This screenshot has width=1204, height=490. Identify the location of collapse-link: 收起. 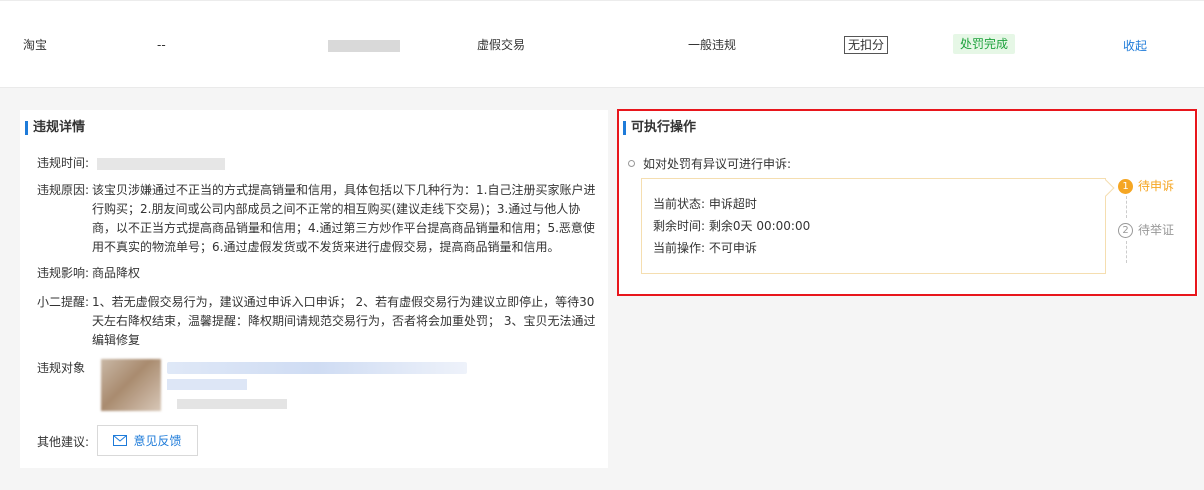
(1135, 45).